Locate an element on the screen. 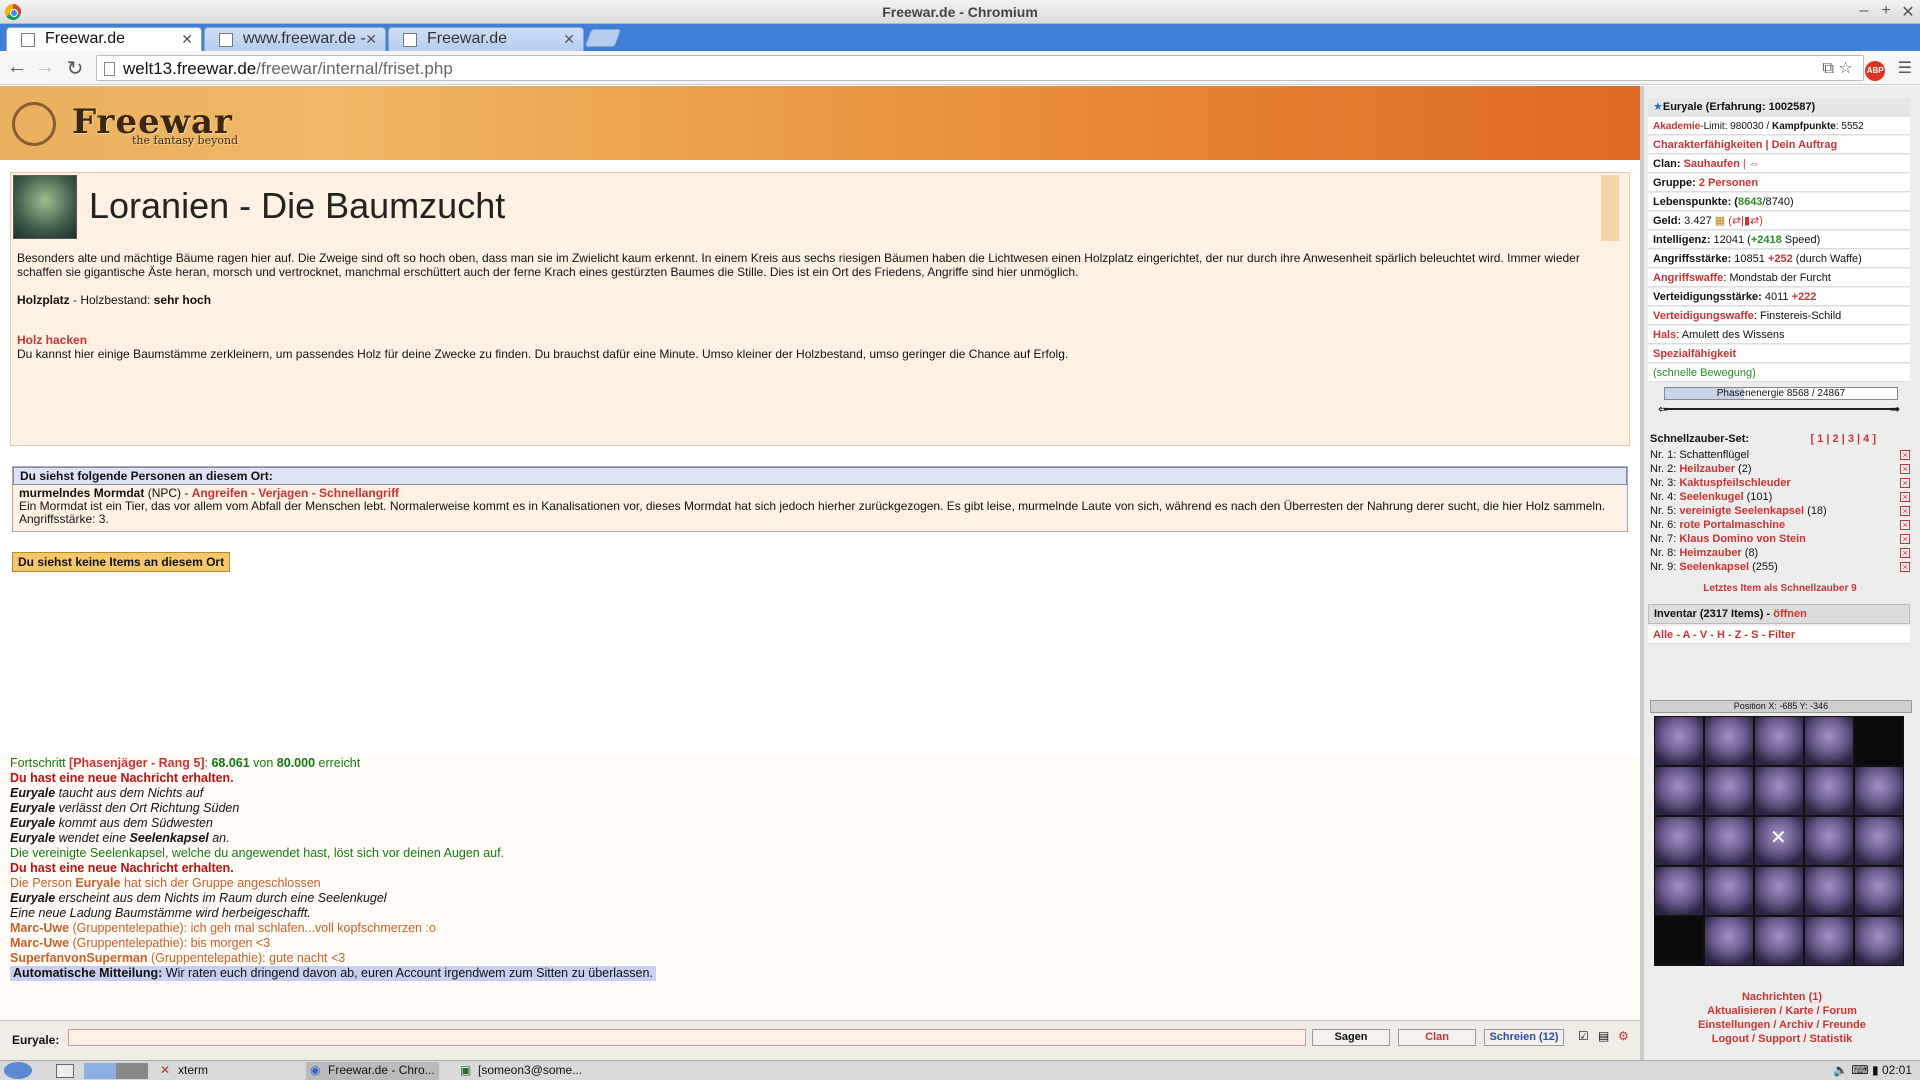 Image resolution: width=1920 pixels, height=1080 pixels. shield-label: Verteidigungswaffe is located at coordinates (1703, 316).